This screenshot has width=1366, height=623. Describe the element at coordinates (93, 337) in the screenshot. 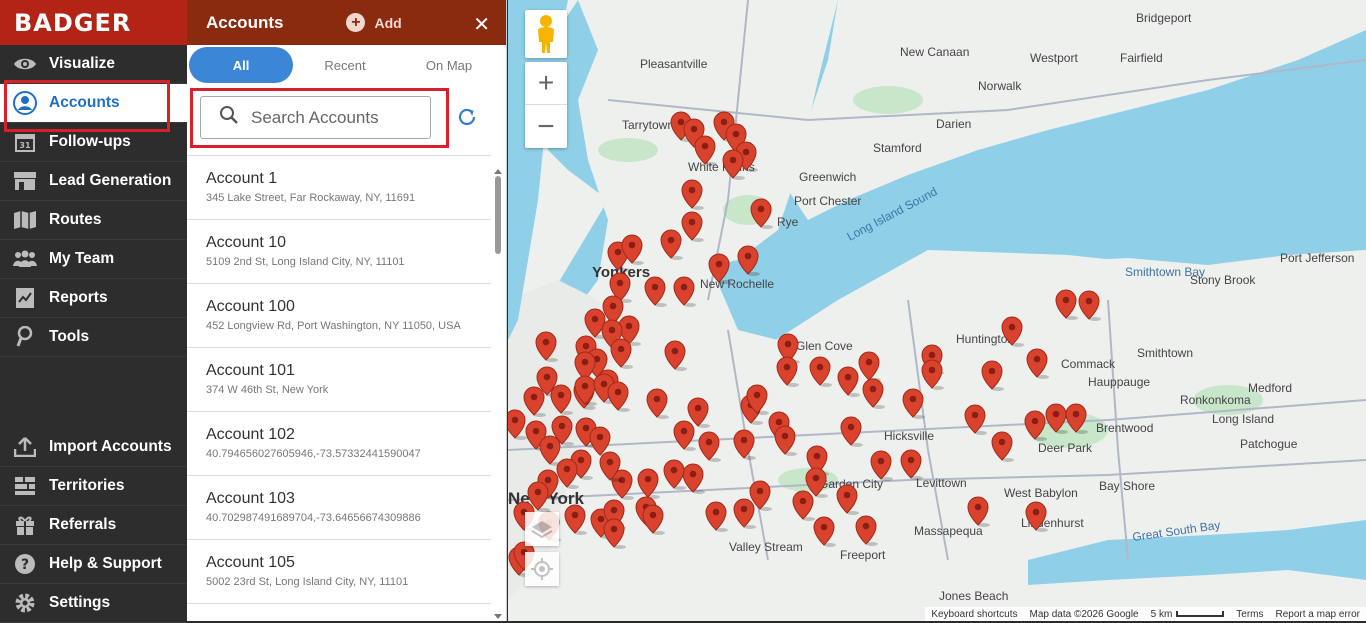

I see `nav-item-tools: Tools` at that location.